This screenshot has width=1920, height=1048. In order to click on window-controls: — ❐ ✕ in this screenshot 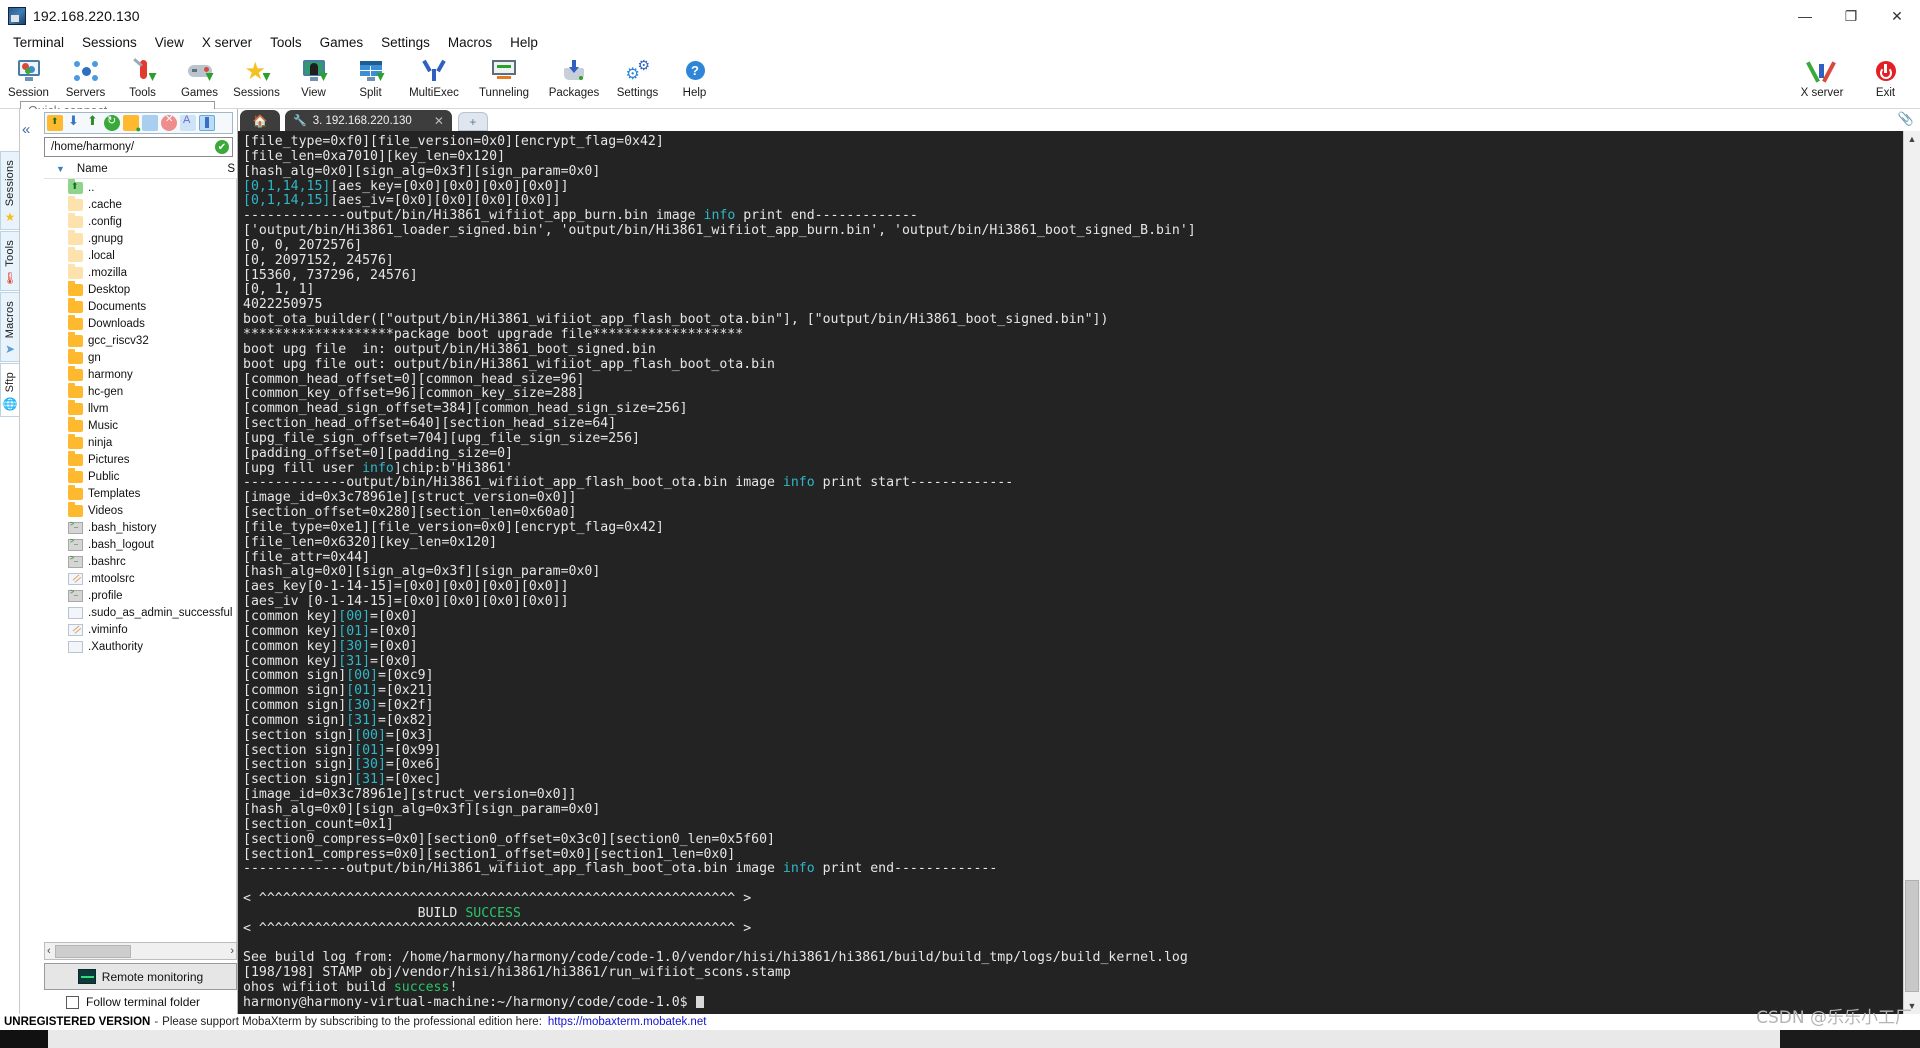, I will do `click(1851, 16)`.